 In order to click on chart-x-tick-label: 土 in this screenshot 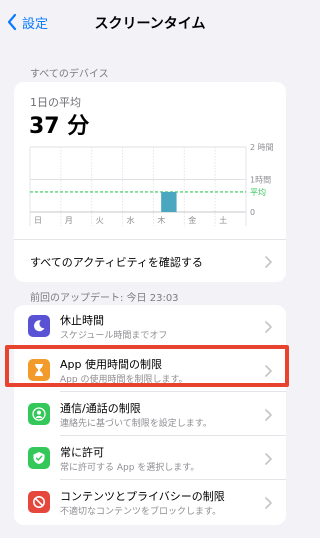, I will do `click(223, 220)`.